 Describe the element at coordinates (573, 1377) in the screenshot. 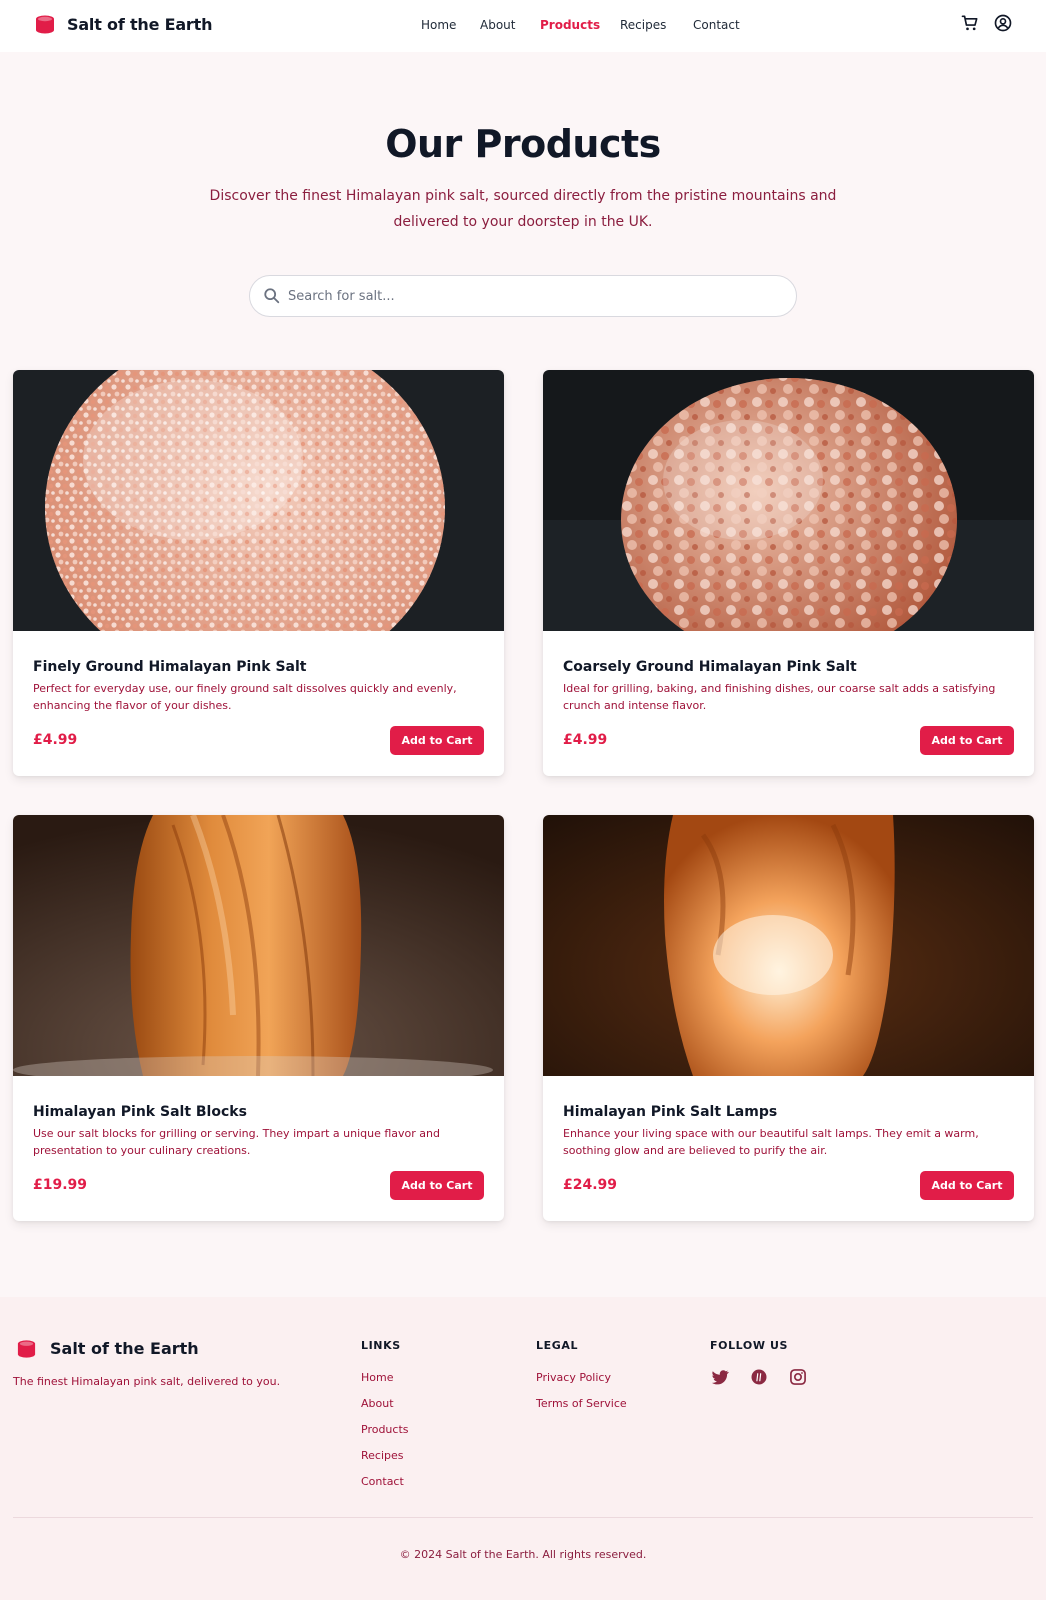

I see `footer-link-privacy: Privacy Policy` at that location.